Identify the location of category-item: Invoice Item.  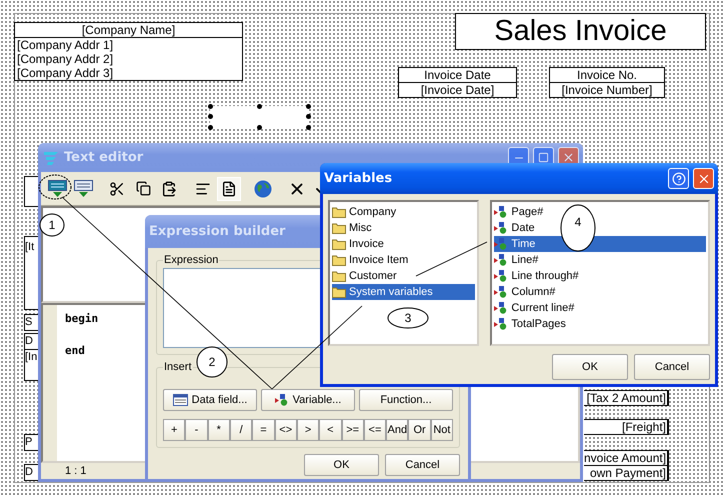
(370, 260).